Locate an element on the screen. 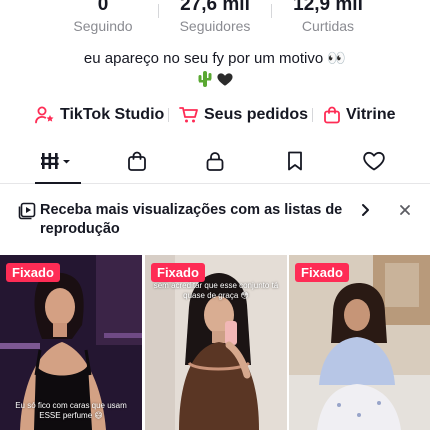 Image resolution: width=430 pixels, height=430 pixels. chevron-right-icon is located at coordinates (365, 210).